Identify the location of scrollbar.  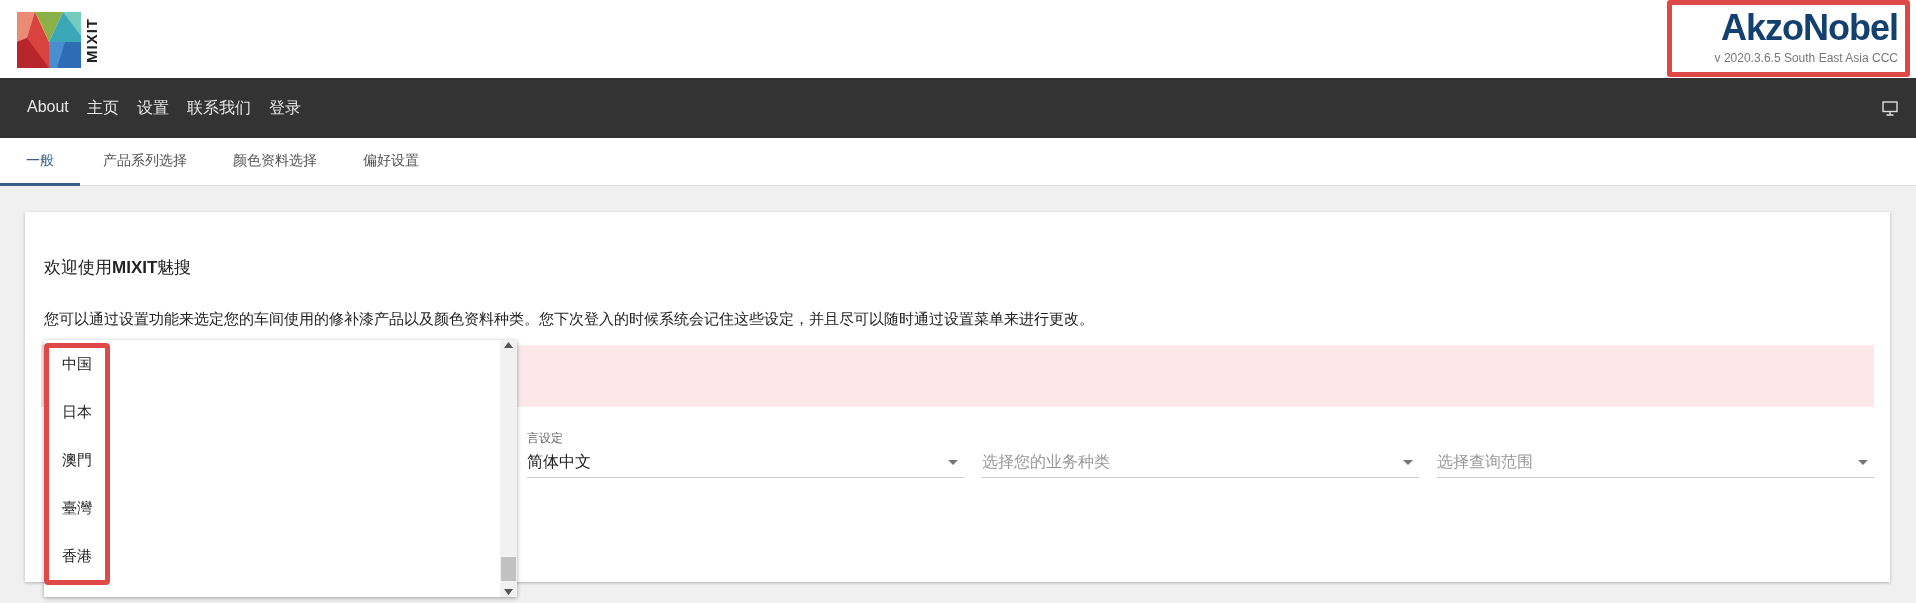
(508, 468).